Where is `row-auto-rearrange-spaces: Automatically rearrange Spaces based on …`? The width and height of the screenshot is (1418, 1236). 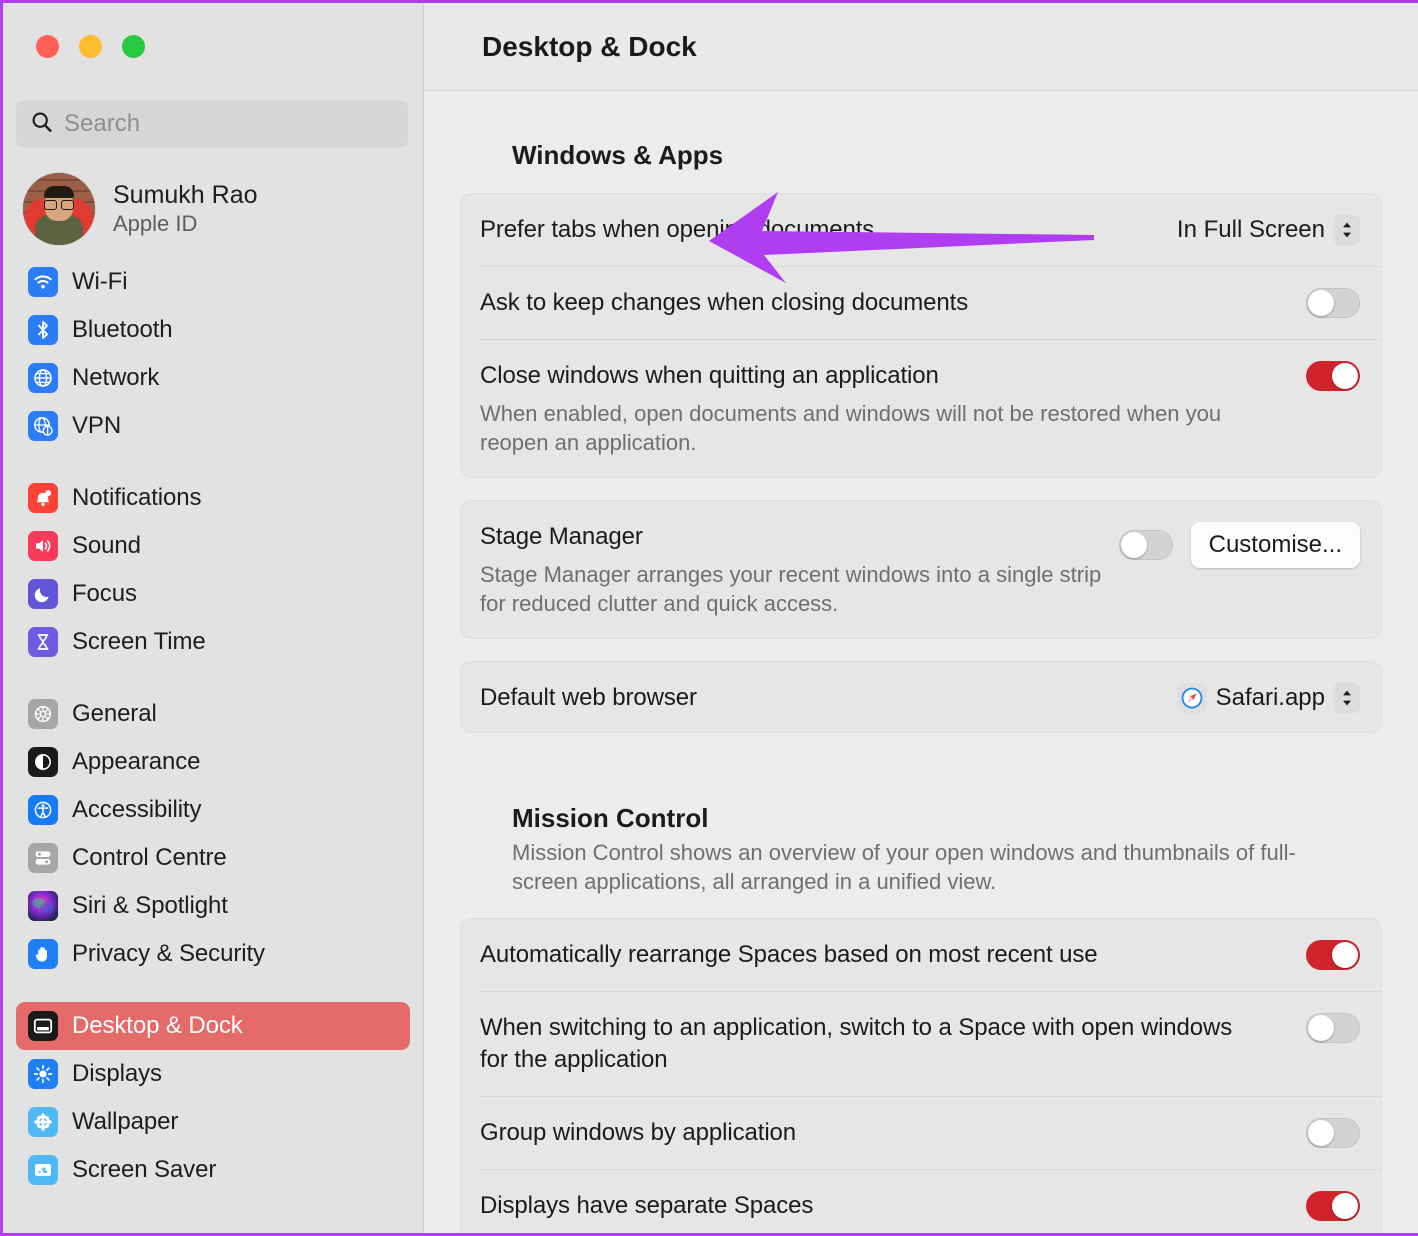
row-auto-rearrange-spaces: Automatically rearrange Spaces based on … is located at coordinates (921, 954).